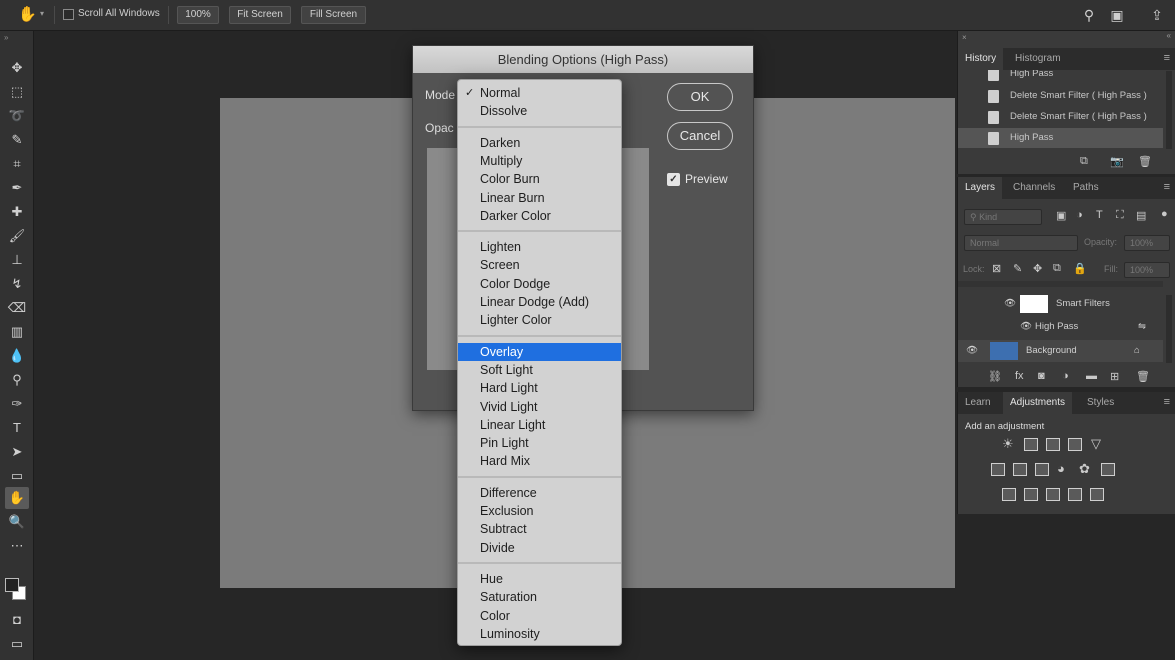 The height and width of the screenshot is (660, 1175). What do you see at coordinates (1060, 138) in the screenshot?
I see `history-item-current: High Pass` at bounding box center [1060, 138].